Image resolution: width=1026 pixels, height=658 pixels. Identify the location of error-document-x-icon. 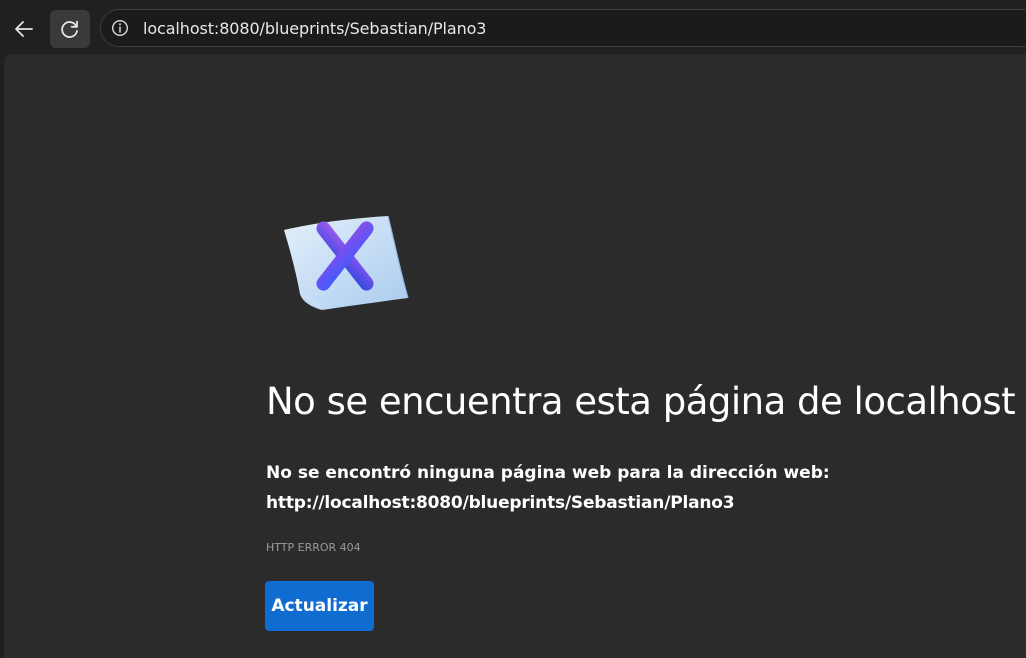
(346, 262).